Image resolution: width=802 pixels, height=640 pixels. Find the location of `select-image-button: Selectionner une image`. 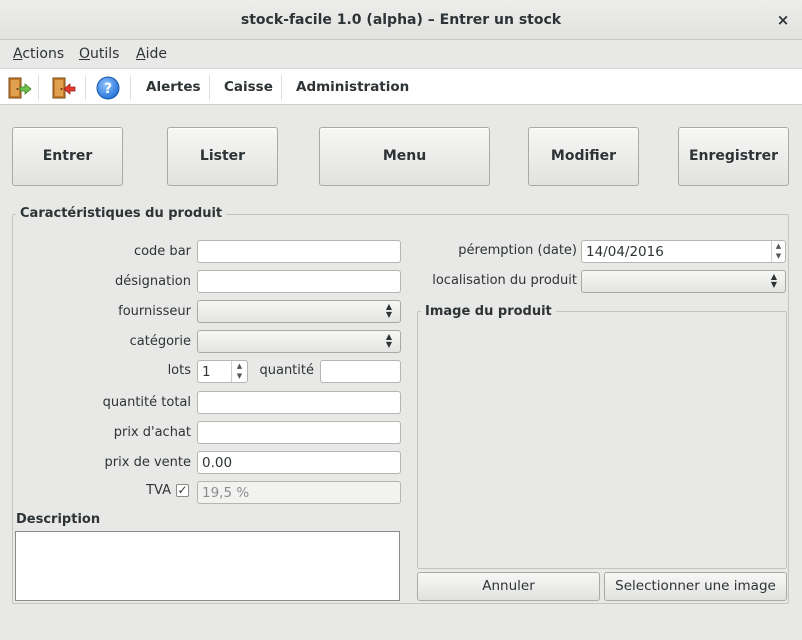

select-image-button: Selectionner une image is located at coordinates (695, 586).